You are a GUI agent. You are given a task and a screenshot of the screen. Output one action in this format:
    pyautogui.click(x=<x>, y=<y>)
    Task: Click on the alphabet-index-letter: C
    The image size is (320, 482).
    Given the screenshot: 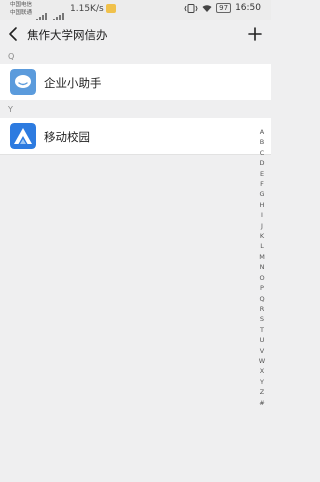 What is the action you would take?
    pyautogui.click(x=262, y=153)
    